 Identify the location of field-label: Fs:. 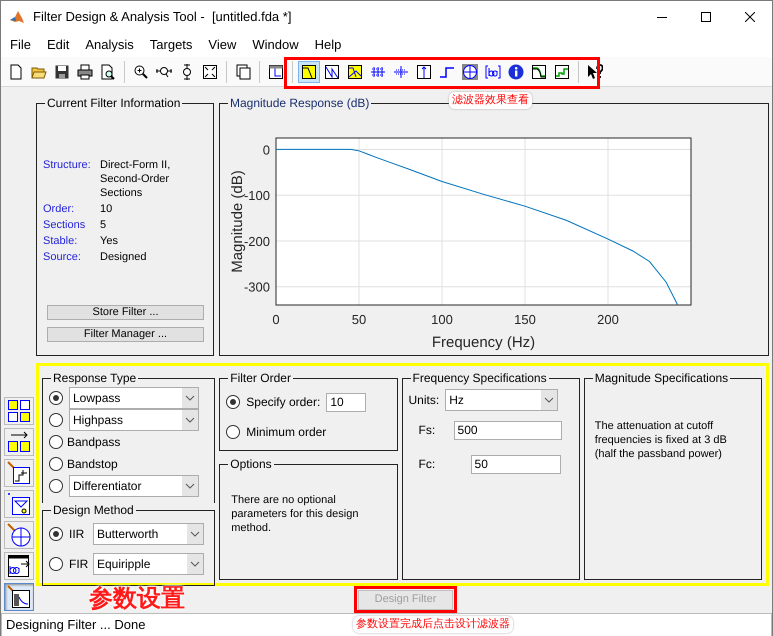
(427, 430).